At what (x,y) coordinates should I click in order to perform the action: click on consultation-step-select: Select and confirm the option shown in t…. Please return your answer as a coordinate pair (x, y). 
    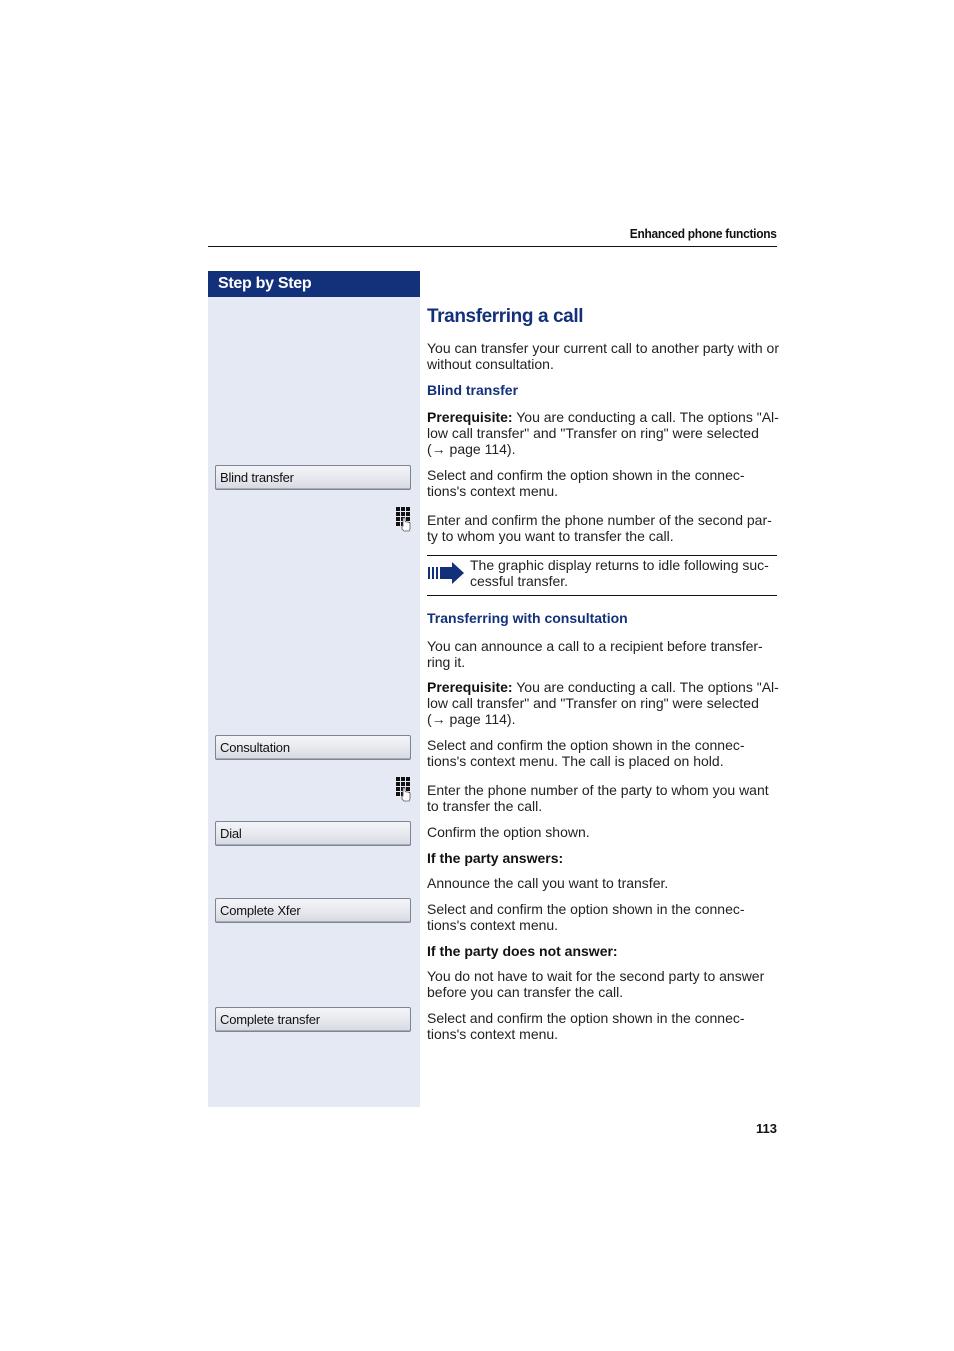
    Looking at the image, I should click on (586, 753).